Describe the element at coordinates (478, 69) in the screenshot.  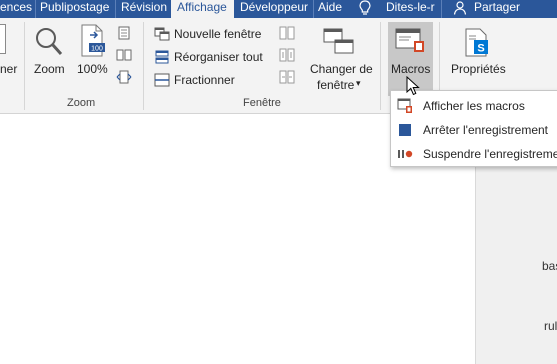
I see `properties-button: Propriétés` at that location.